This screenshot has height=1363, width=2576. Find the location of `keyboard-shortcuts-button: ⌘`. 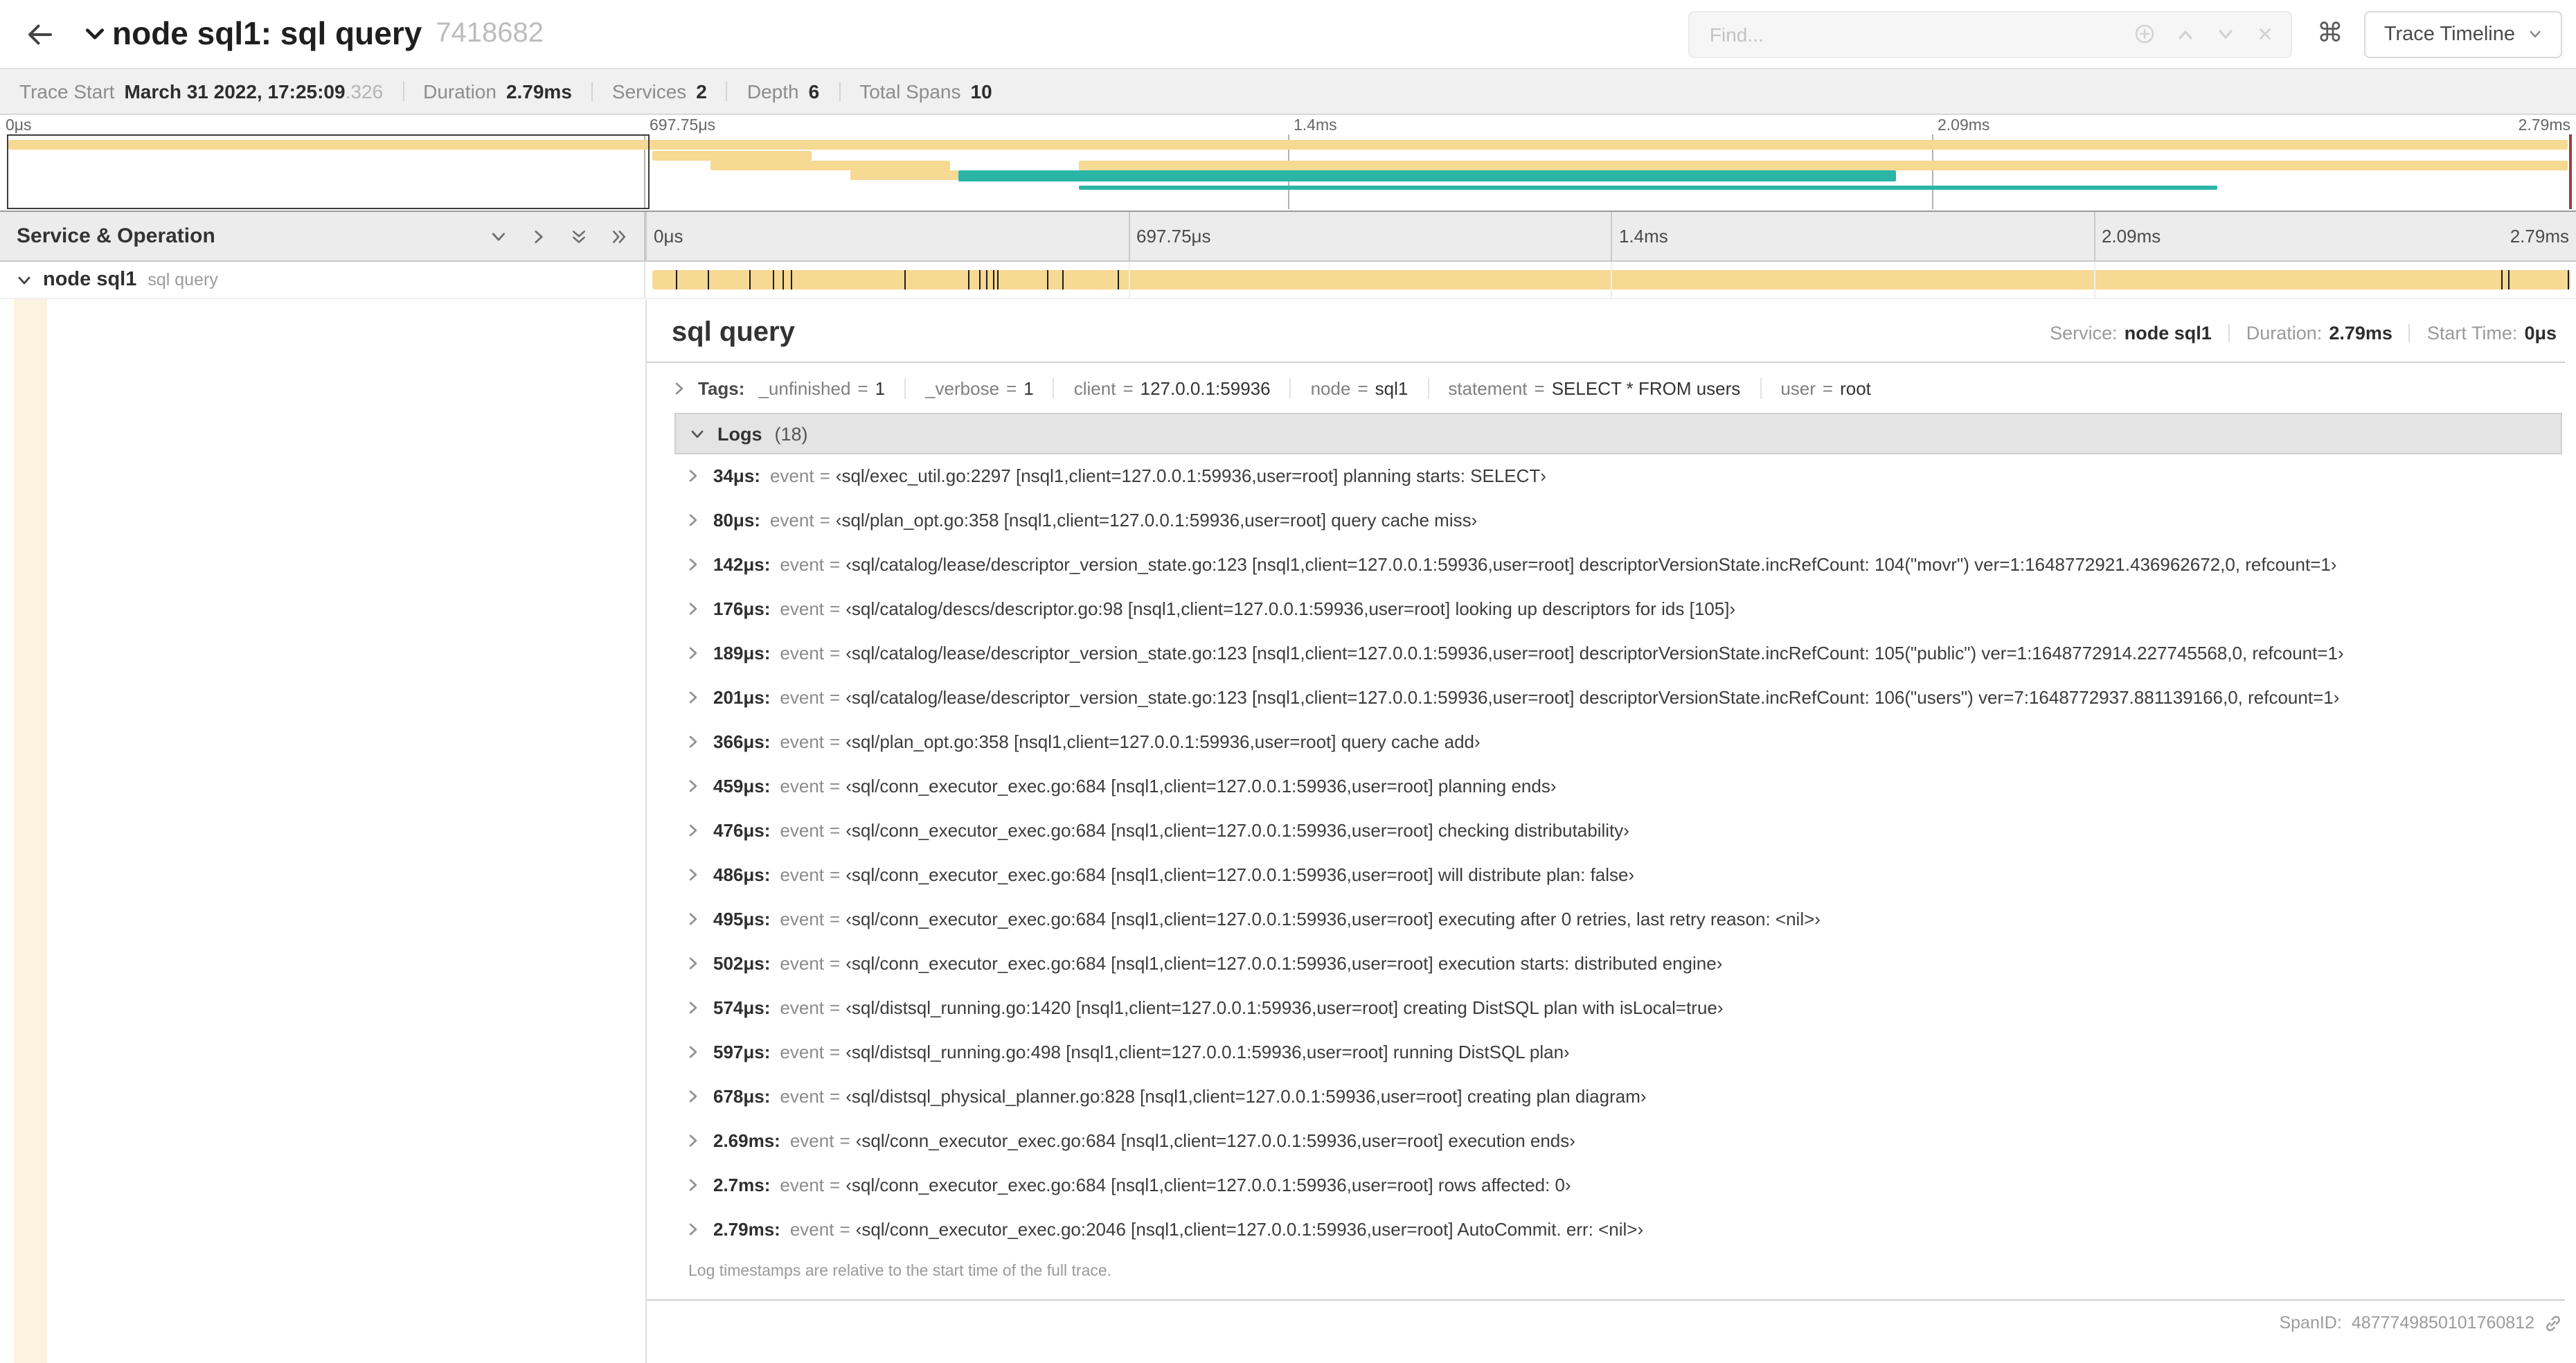

keyboard-shortcuts-button: ⌘ is located at coordinates (2330, 33).